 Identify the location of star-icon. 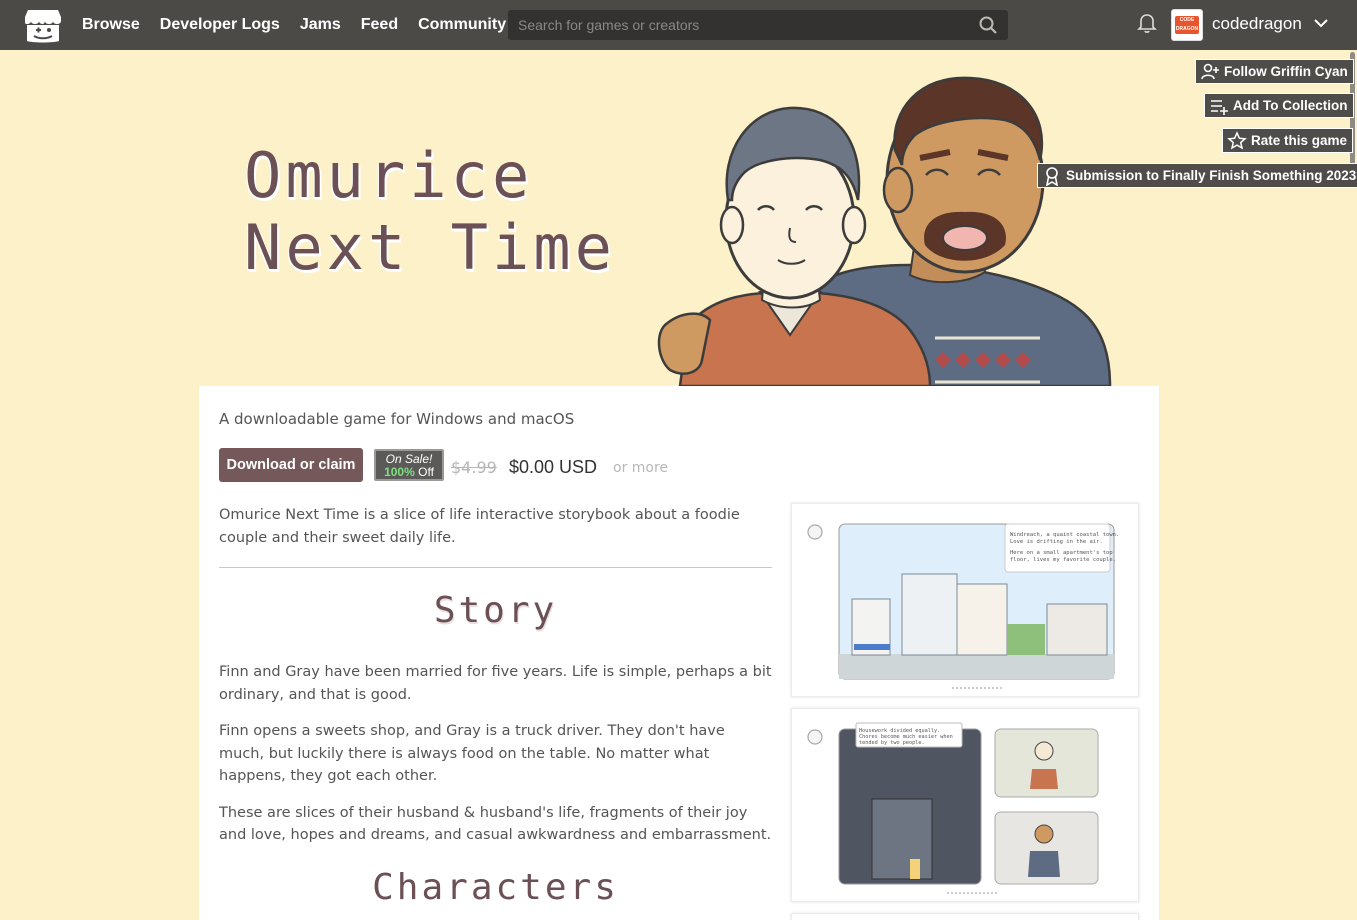
(1237, 140).